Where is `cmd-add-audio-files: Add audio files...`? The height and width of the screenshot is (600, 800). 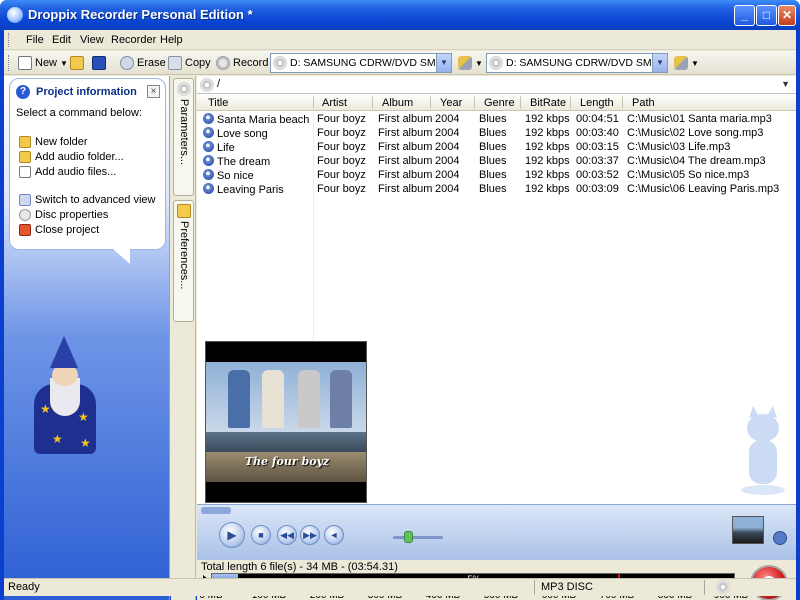
cmd-add-audio-files: Add audio files... is located at coordinates (67, 172).